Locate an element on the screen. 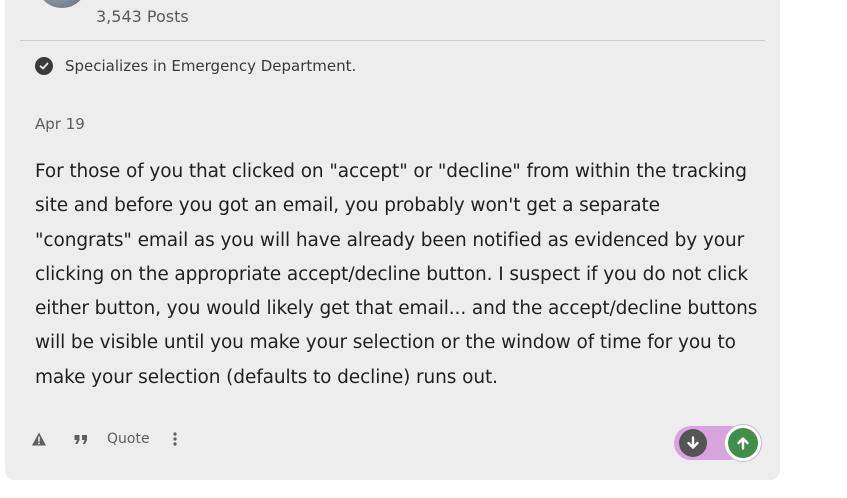  arrow-down-icon is located at coordinates (693, 442).